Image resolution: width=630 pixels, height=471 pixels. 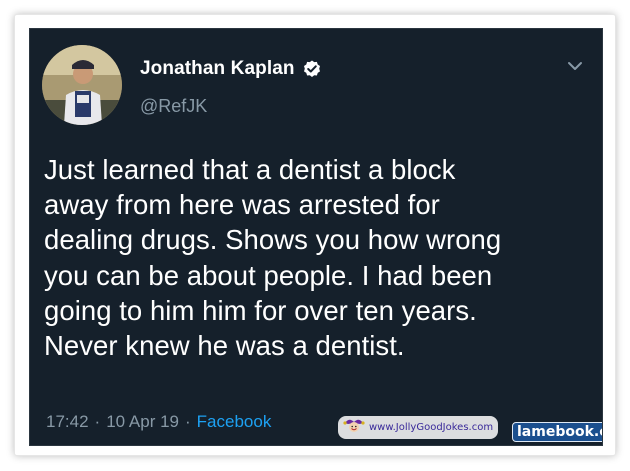 I want to click on jester-logo-icon, so click(x=354, y=427).